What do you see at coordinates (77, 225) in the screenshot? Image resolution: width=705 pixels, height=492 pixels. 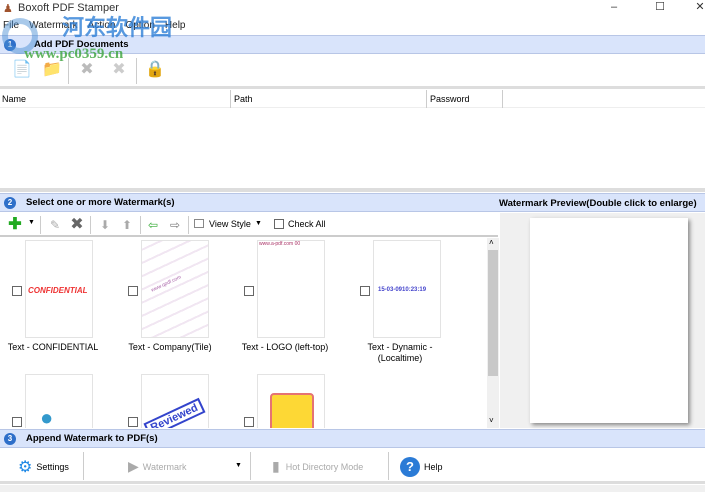 I see `delete-icon: ✖` at bounding box center [77, 225].